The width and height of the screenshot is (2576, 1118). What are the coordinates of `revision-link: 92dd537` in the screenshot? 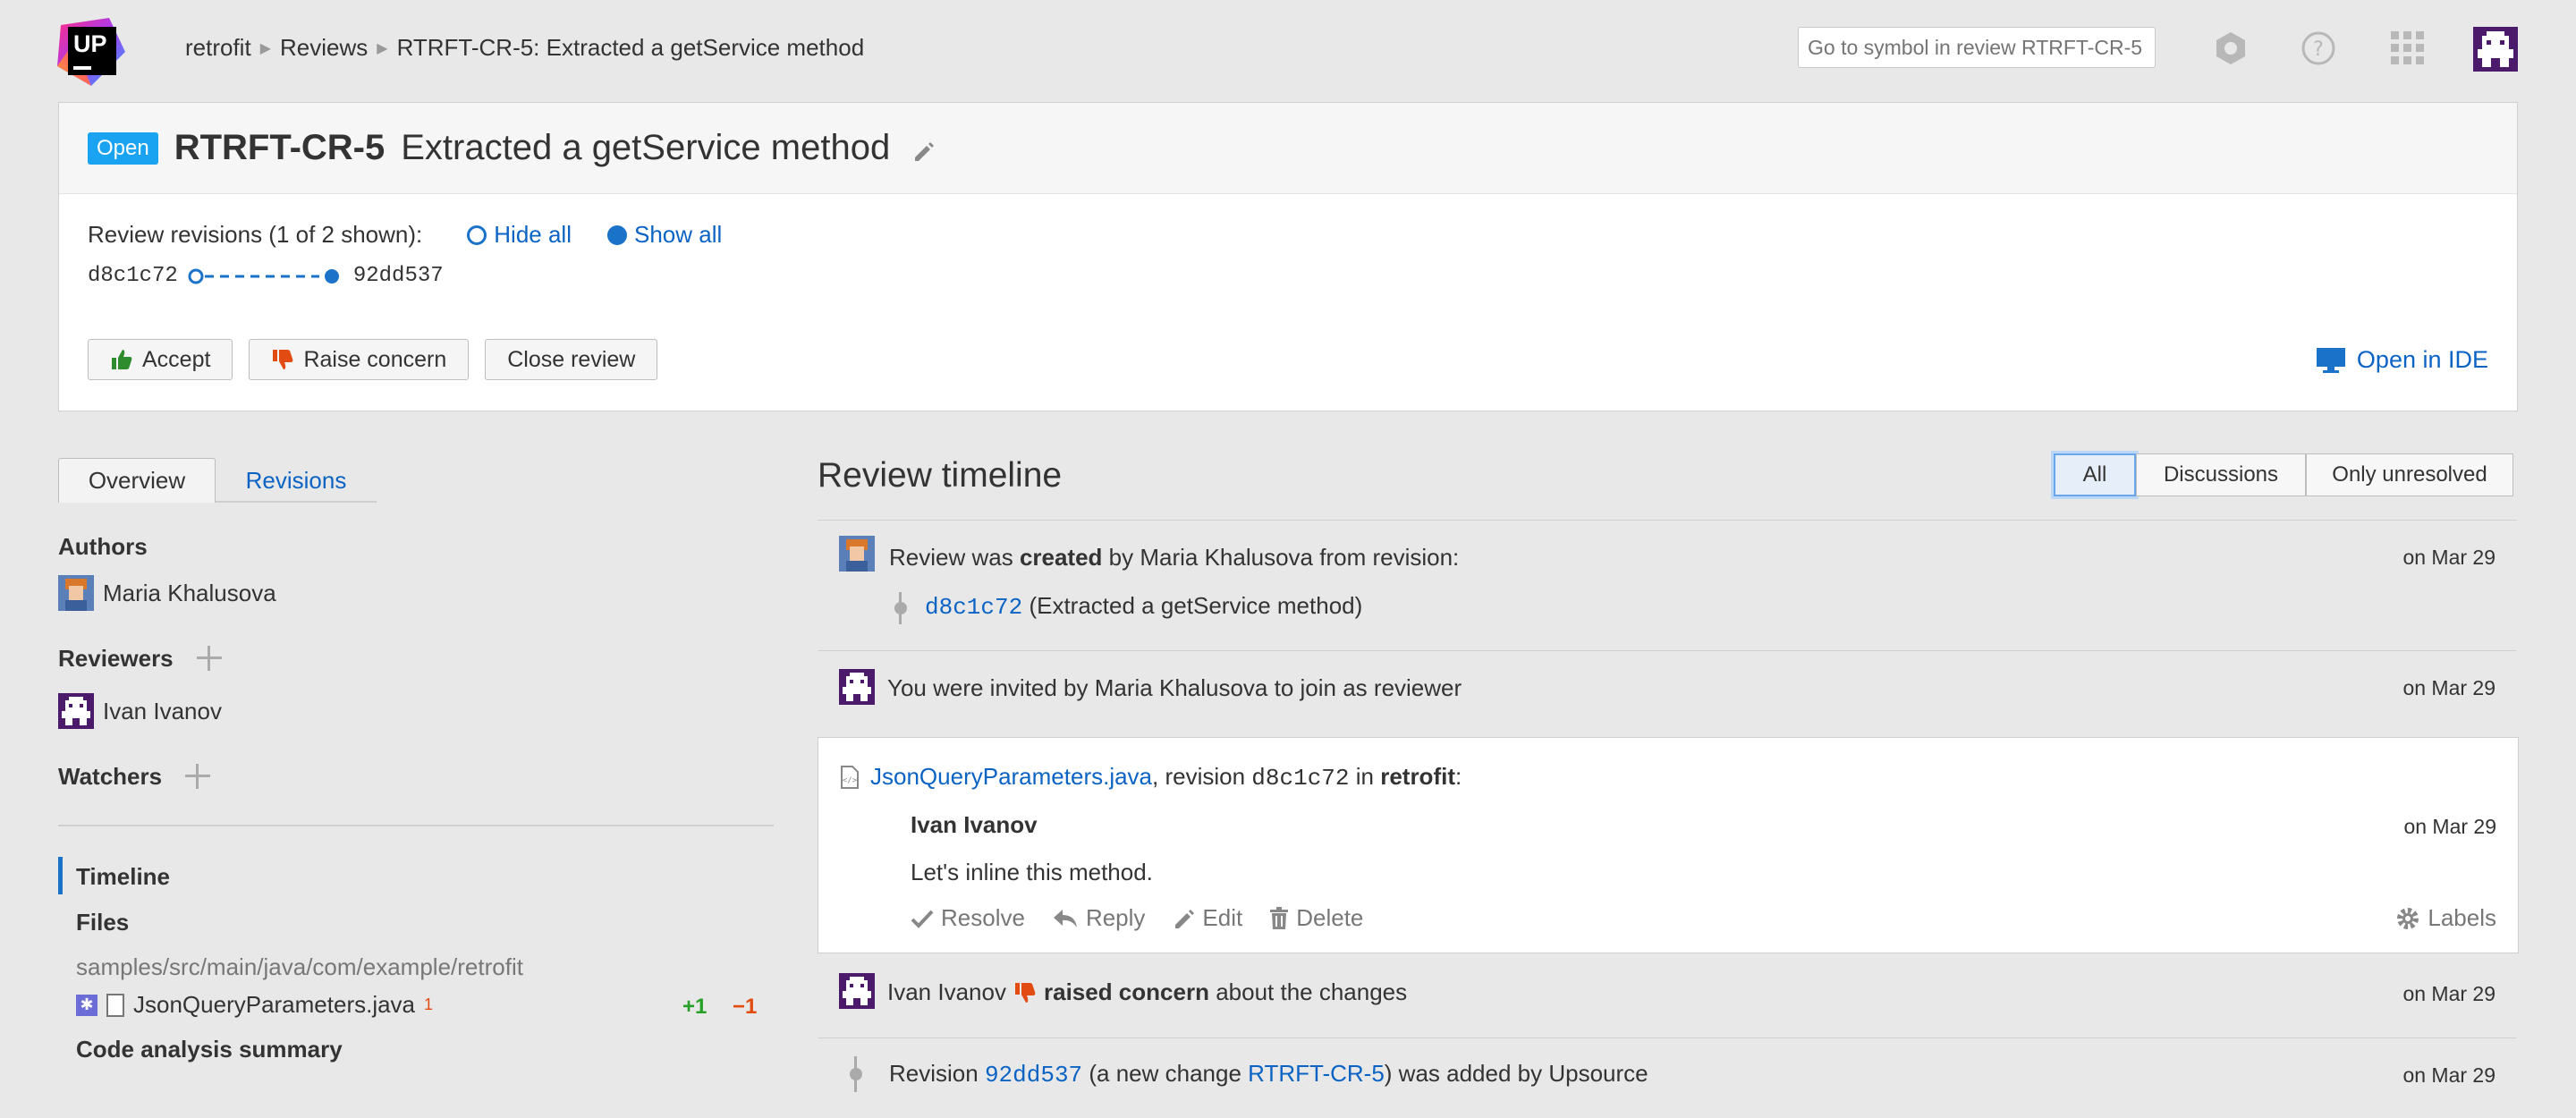 It's located at (1033, 1075).